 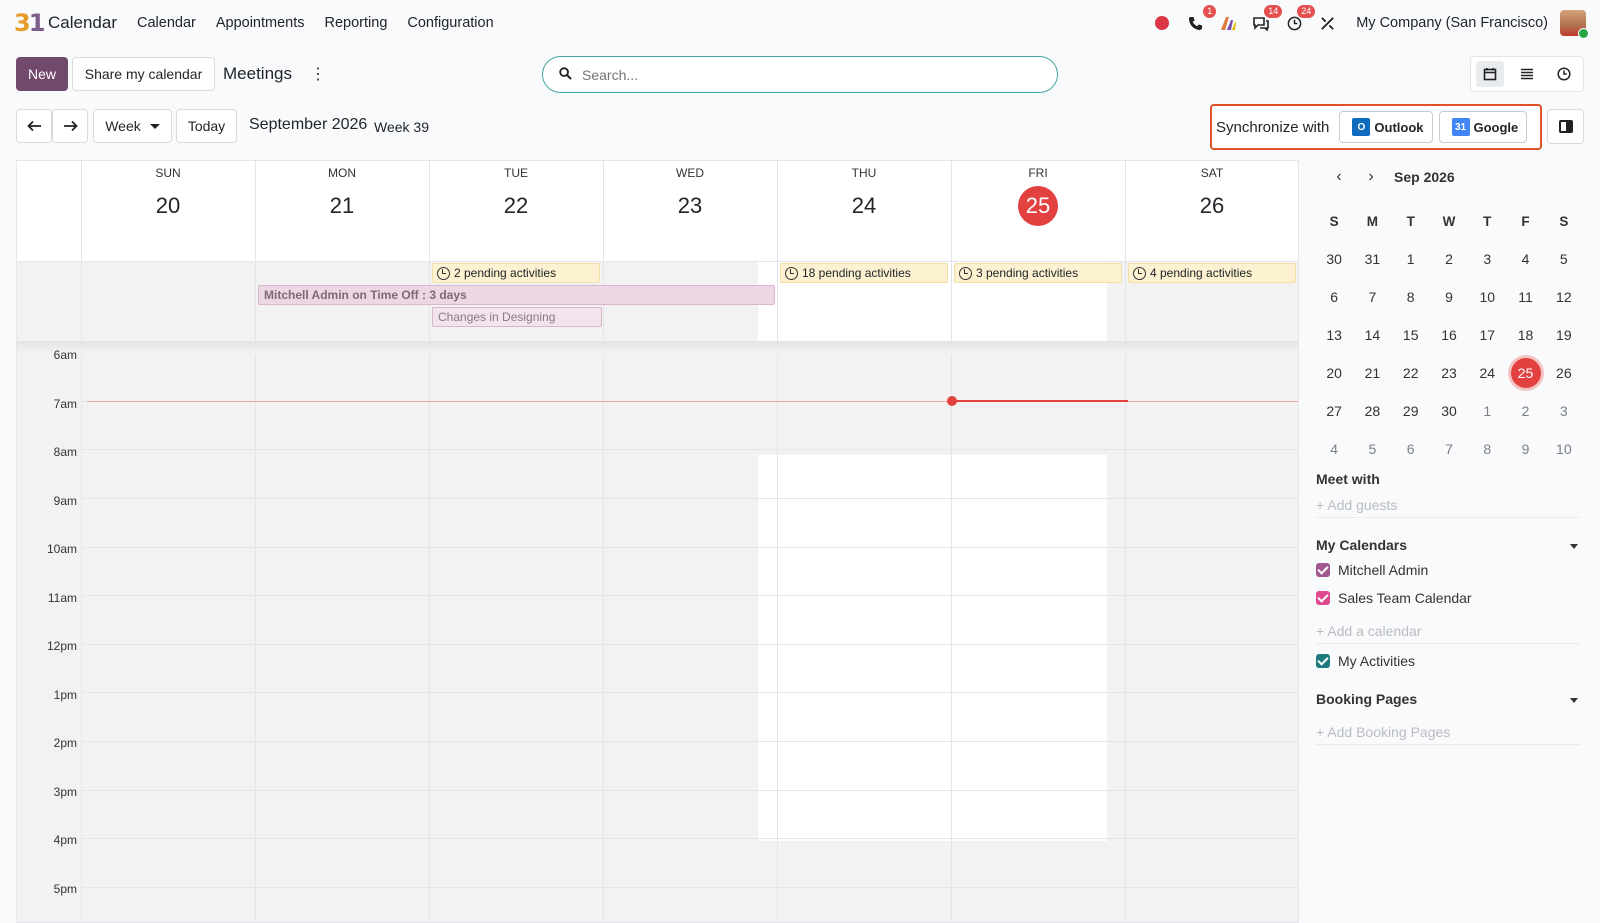 What do you see at coordinates (1200, 19) in the screenshot?
I see `phone-icon: 1` at bounding box center [1200, 19].